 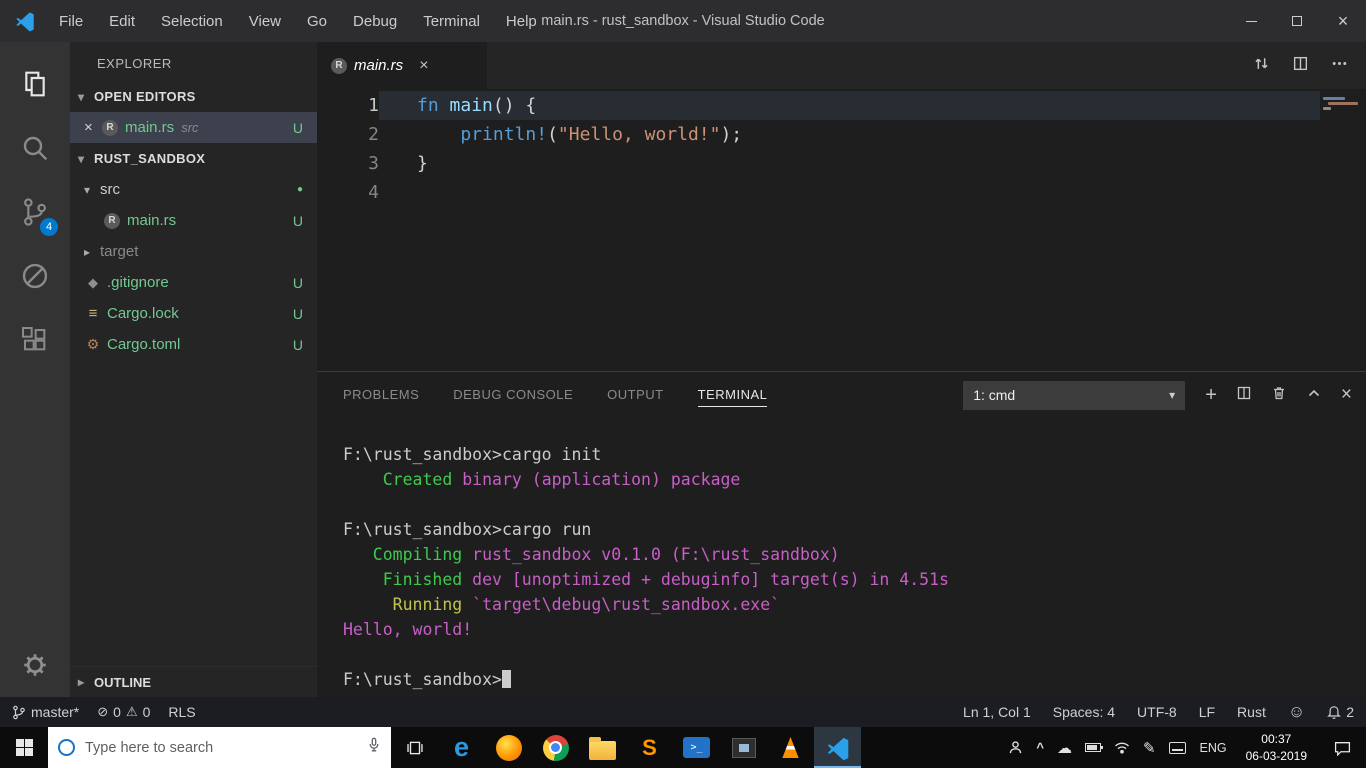 I want to click on firefox-taskbar-icon, so click(x=508, y=747).